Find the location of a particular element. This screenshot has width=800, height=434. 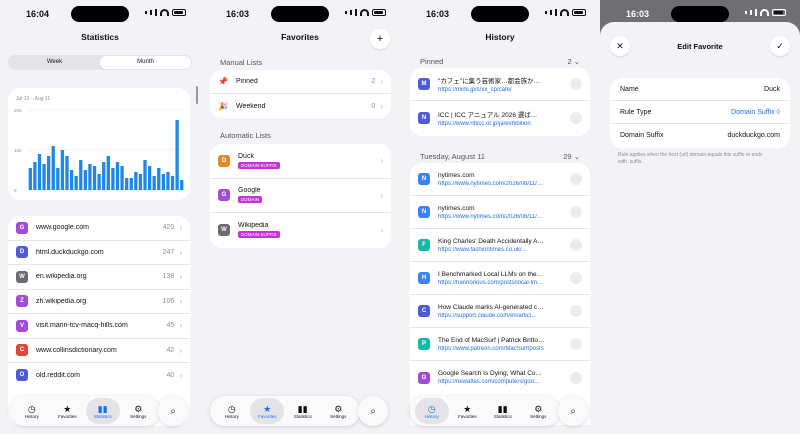

history-url: https://www.patreon.com/MacSurf/posts is located at coordinates (501, 349).